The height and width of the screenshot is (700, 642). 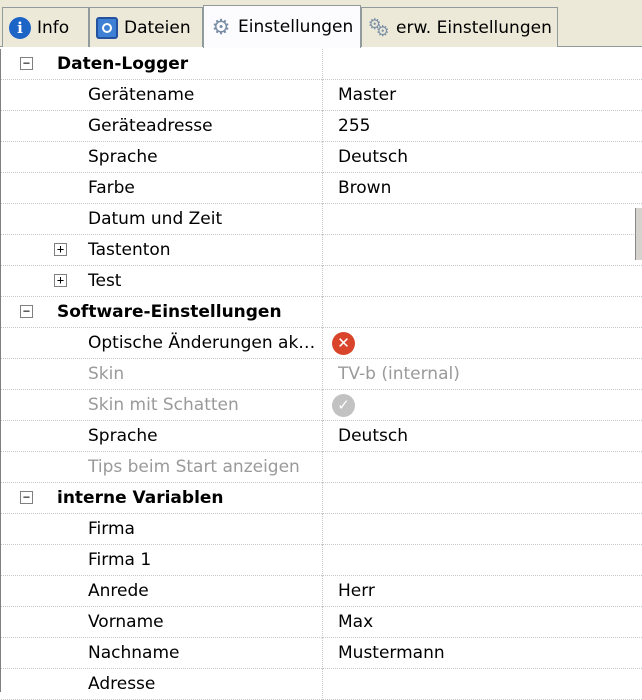 I want to click on name-cell: − Daten-Logger, so click(x=162, y=64).